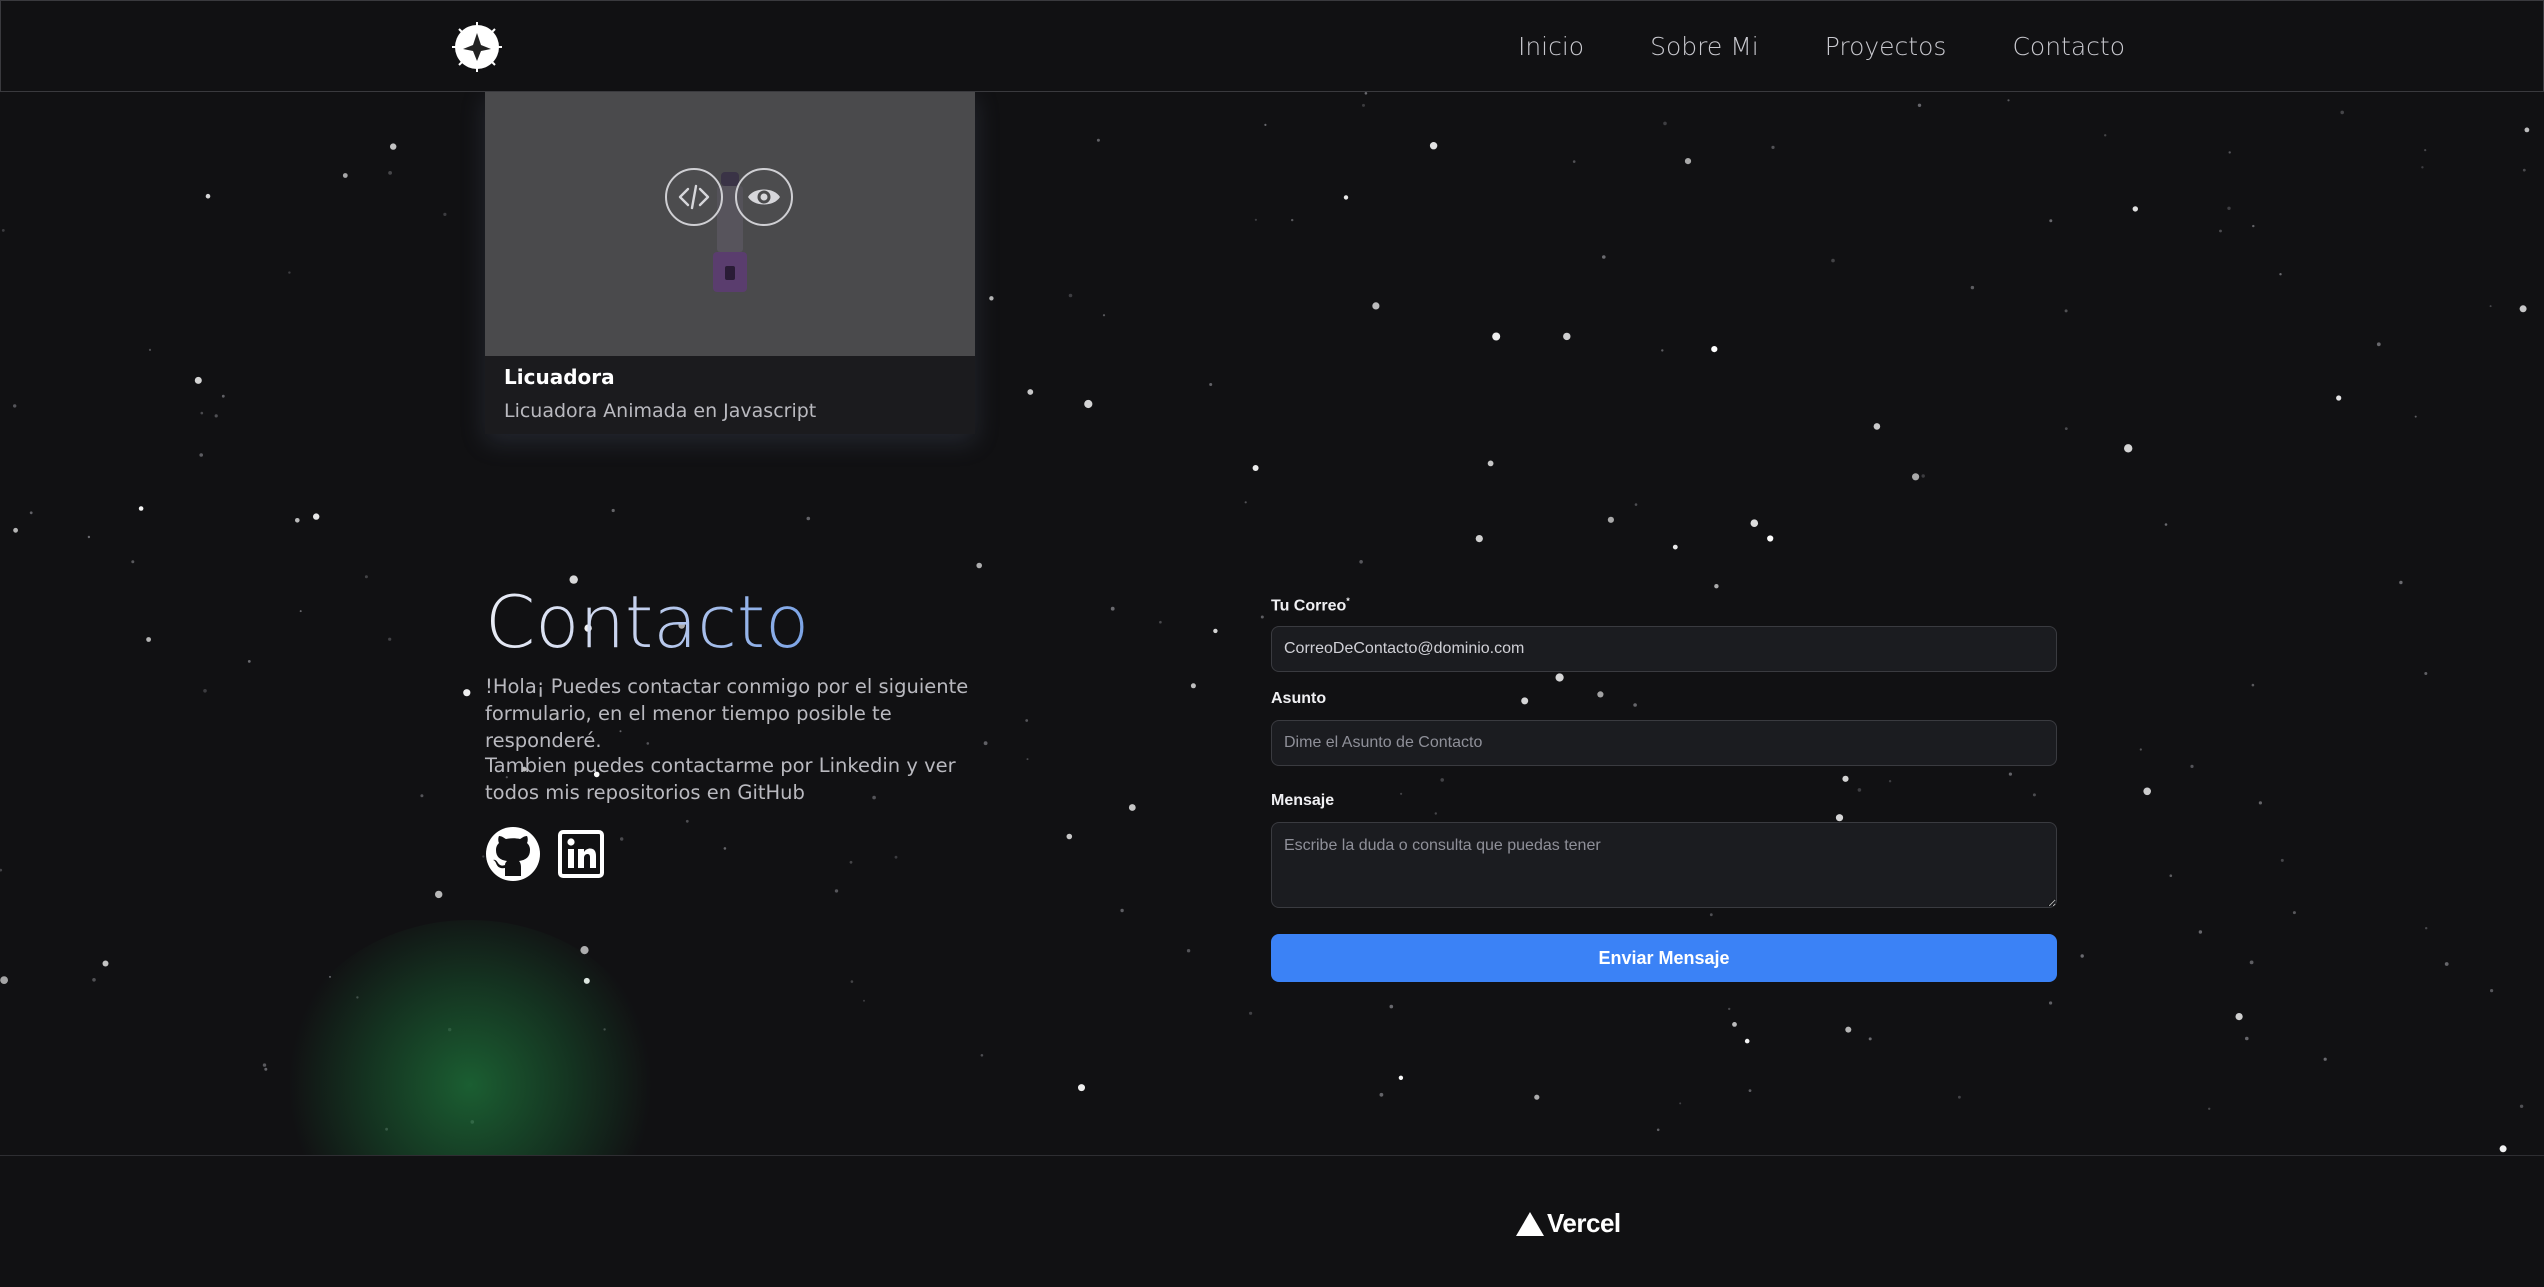  What do you see at coordinates (477, 47) in the screenshot?
I see `site-logo-icon` at bounding box center [477, 47].